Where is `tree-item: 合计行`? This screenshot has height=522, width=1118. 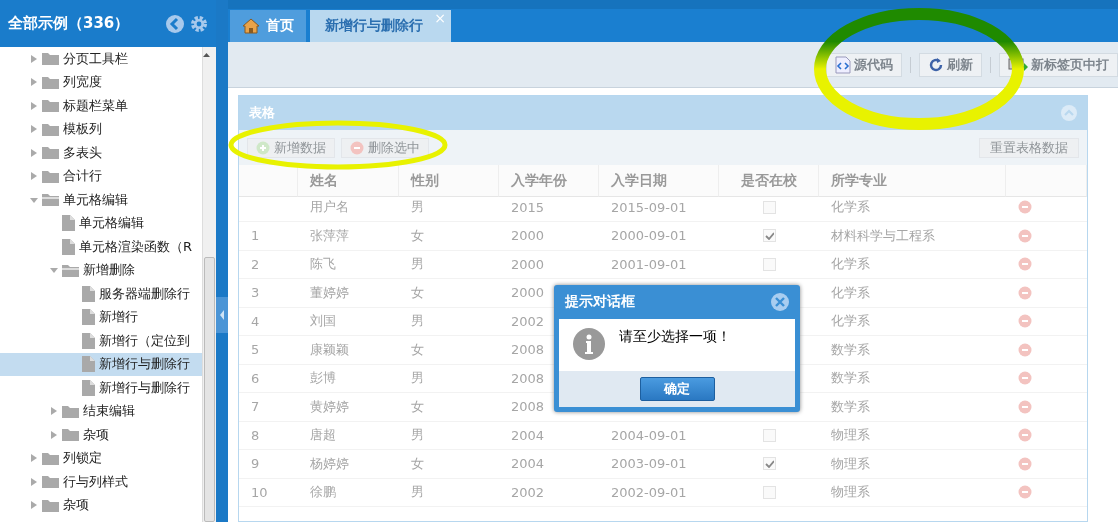 tree-item: 合计行 is located at coordinates (101, 176).